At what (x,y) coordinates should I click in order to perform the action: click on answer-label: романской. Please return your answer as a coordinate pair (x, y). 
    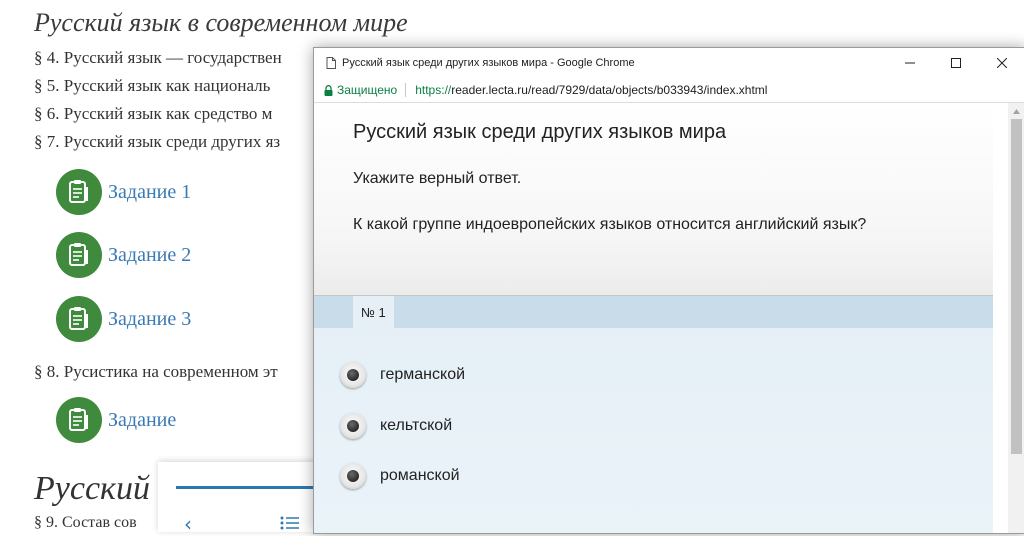
    Looking at the image, I should click on (420, 475).